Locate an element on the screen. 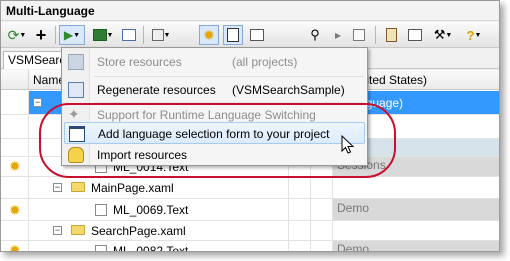 The image size is (510, 261). mouse-cursor-icon is located at coordinates (348, 144).